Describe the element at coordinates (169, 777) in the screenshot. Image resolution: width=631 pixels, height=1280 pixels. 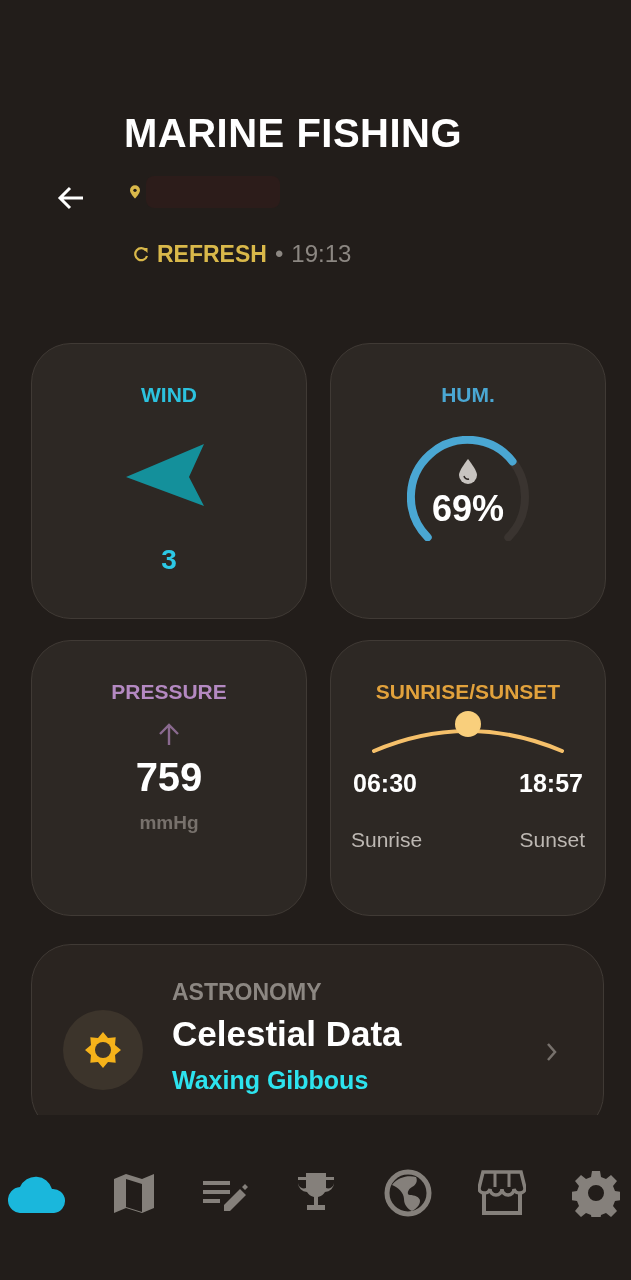
I see `pressure-value: 759` at that location.